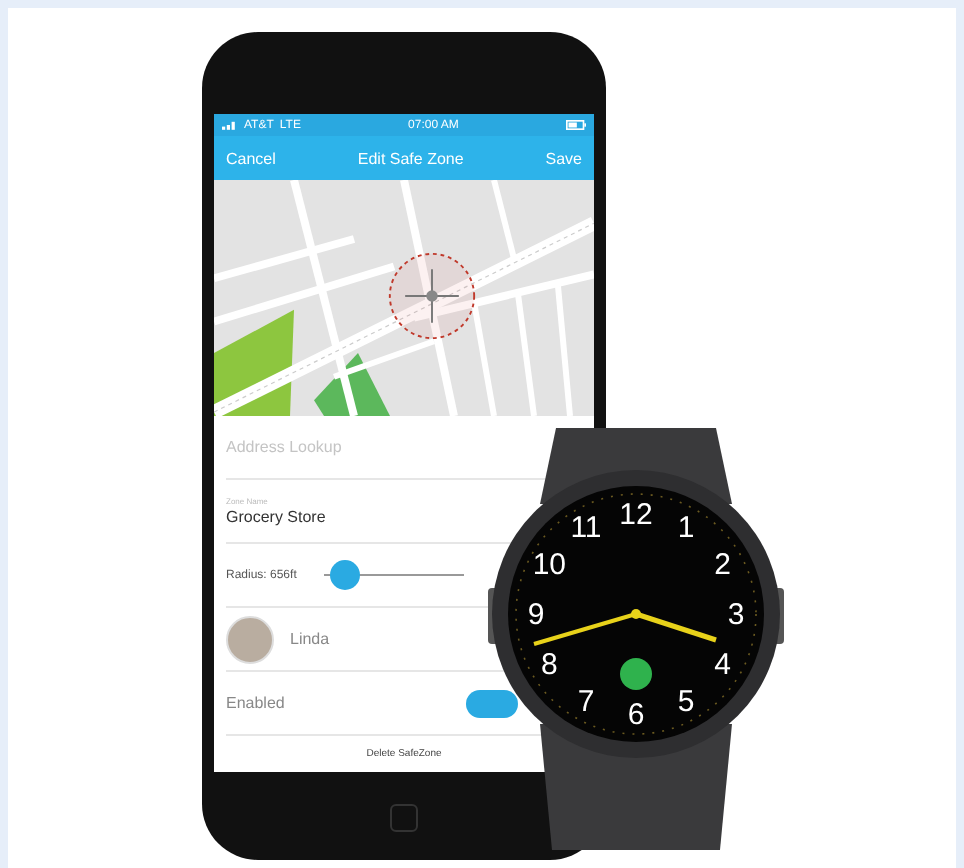 The image size is (964, 868). What do you see at coordinates (276, 517) in the screenshot?
I see `zone-name-value: Grocery Store` at bounding box center [276, 517].